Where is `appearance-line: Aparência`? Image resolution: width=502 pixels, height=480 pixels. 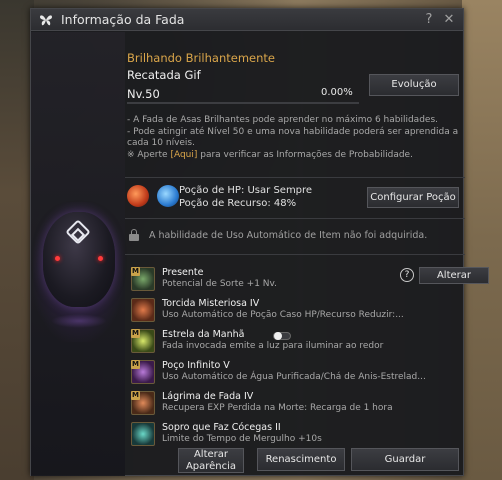
appearance-line: Aparência is located at coordinates (211, 466).